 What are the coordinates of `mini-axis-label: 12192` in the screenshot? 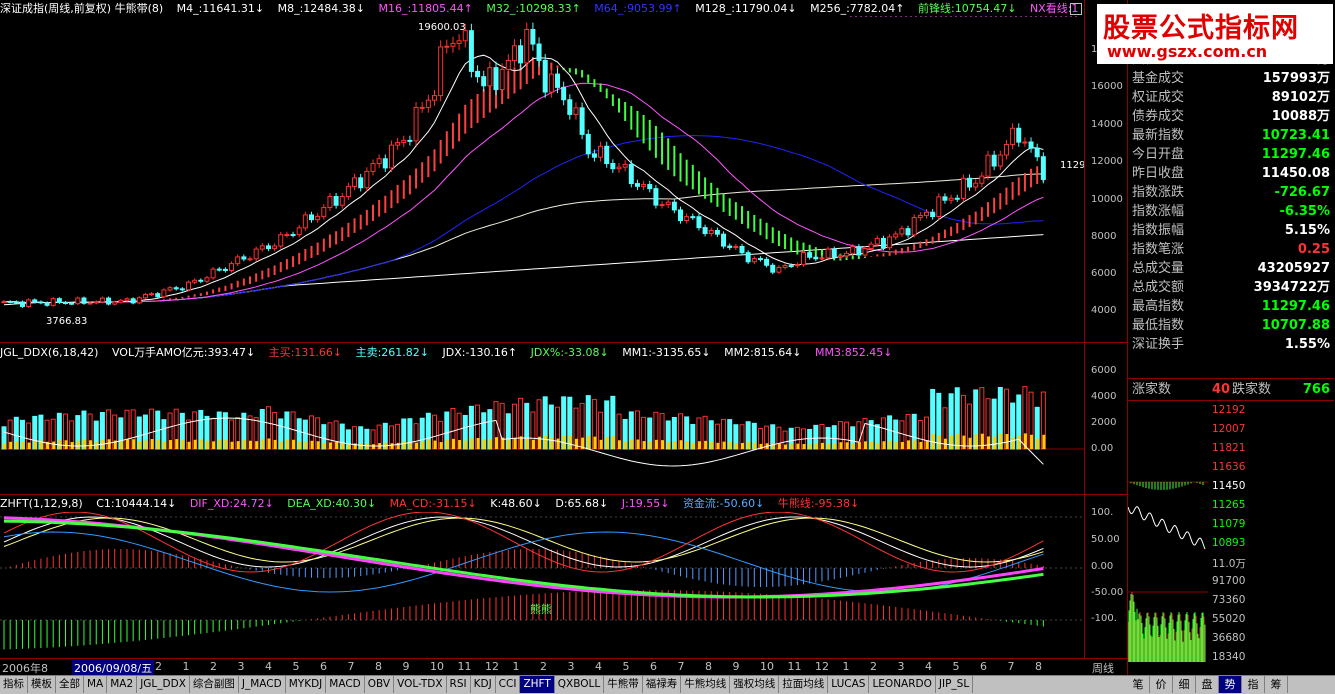 It's located at (1229, 410).